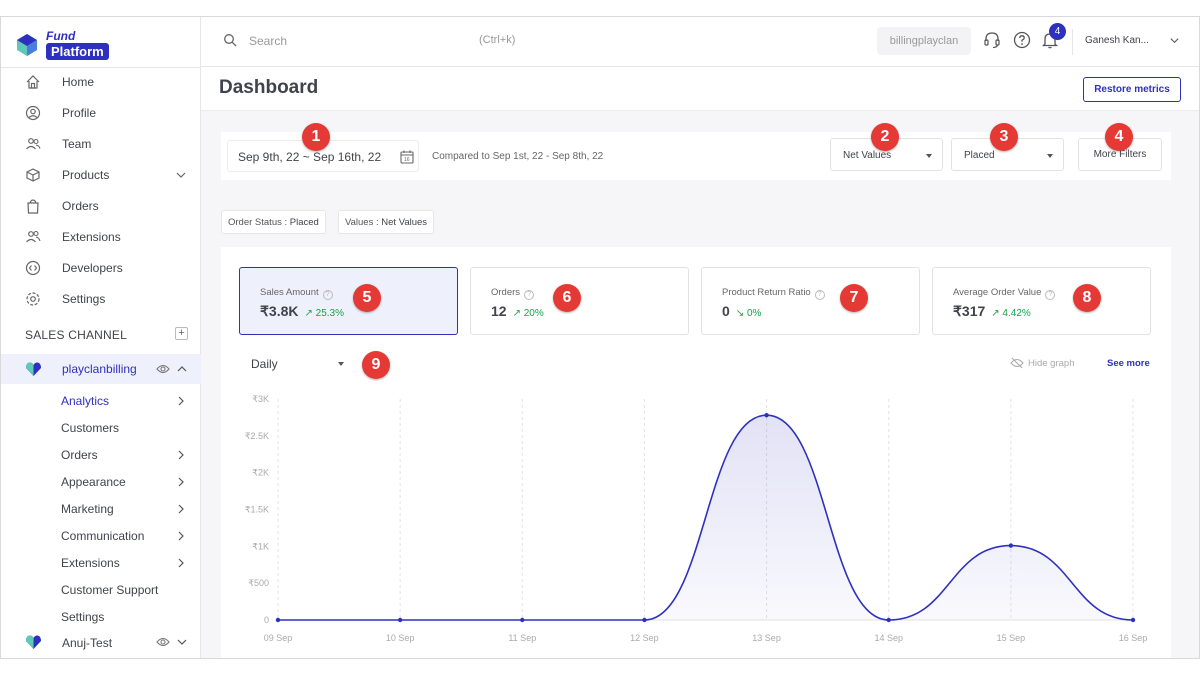 The width and height of the screenshot is (1200, 675). What do you see at coordinates (316, 137) in the screenshot?
I see `callout-marker: 1` at bounding box center [316, 137].